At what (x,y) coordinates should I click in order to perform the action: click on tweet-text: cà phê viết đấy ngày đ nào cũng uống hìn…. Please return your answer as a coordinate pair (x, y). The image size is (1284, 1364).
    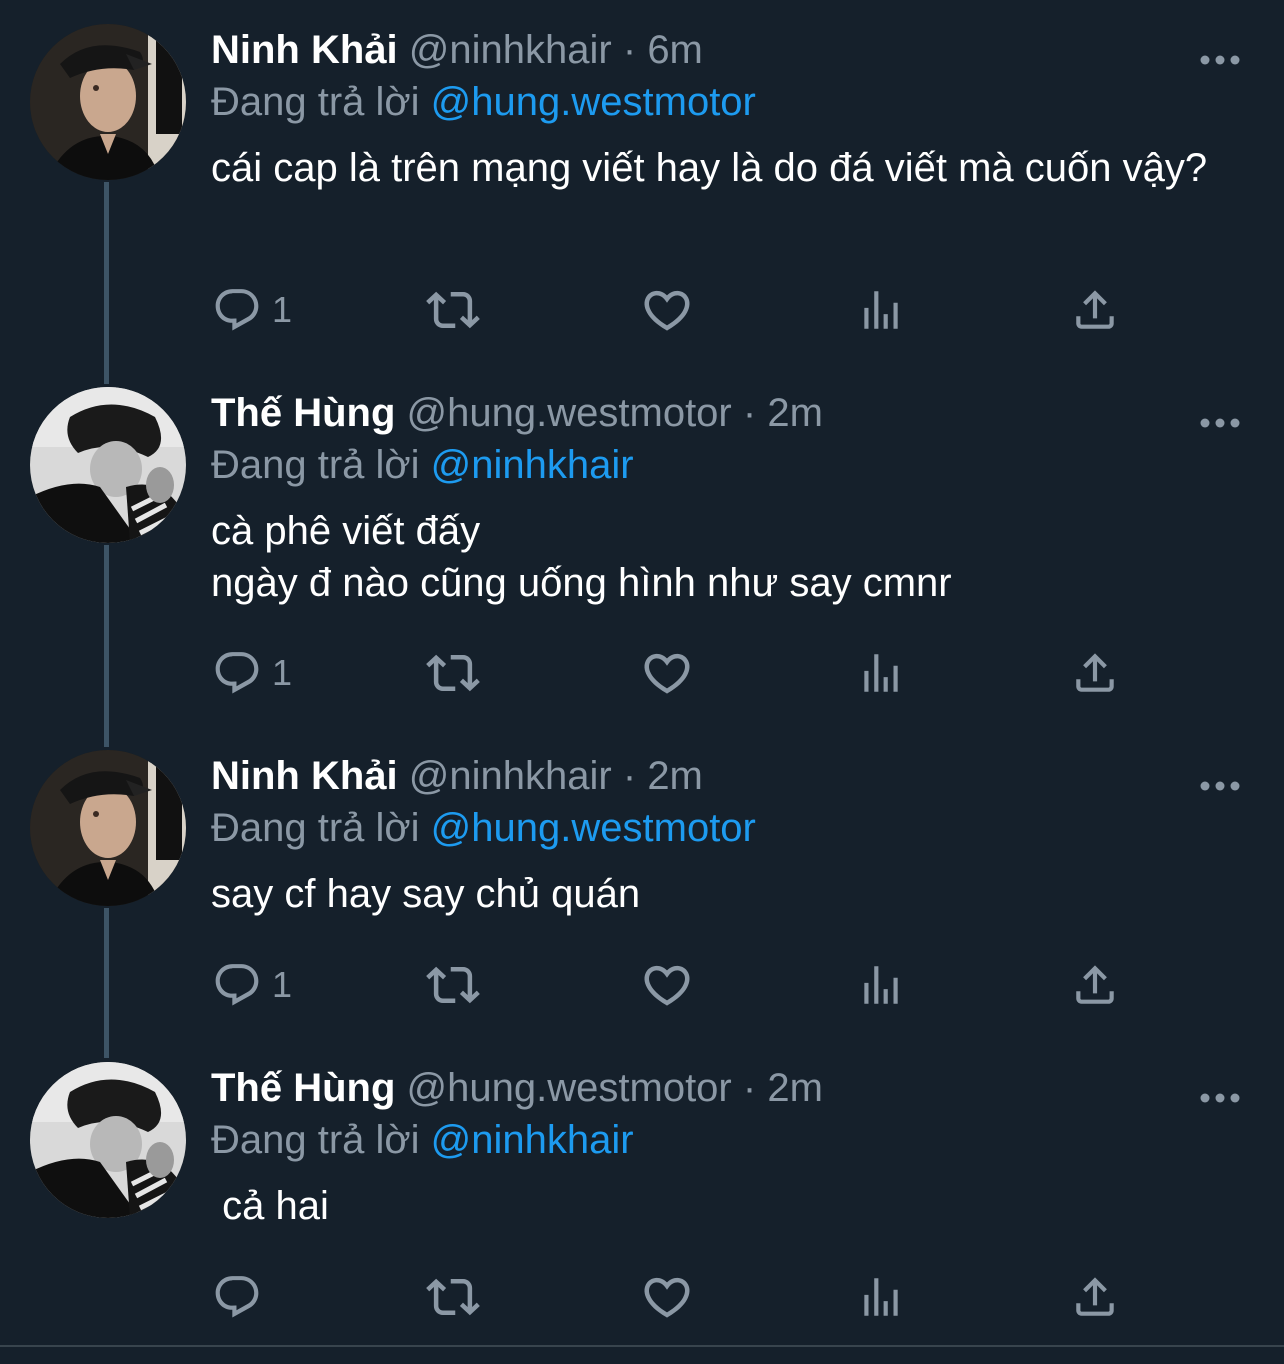
    Looking at the image, I should click on (581, 557).